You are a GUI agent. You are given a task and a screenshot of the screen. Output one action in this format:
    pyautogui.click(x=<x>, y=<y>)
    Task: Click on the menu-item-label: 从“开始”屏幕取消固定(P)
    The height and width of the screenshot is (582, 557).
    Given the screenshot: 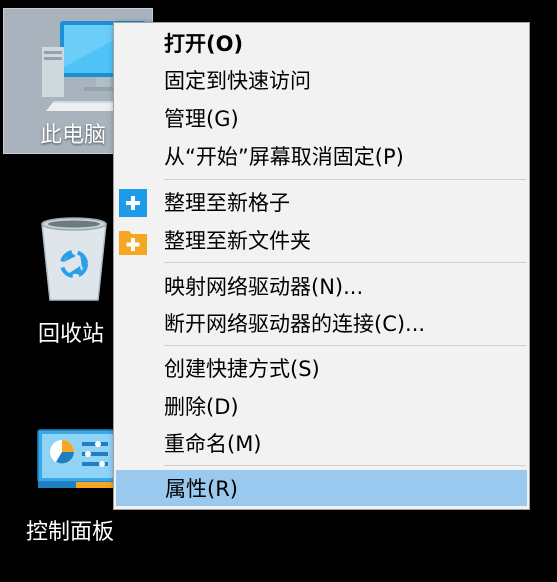 What is the action you would take?
    pyautogui.click(x=284, y=157)
    